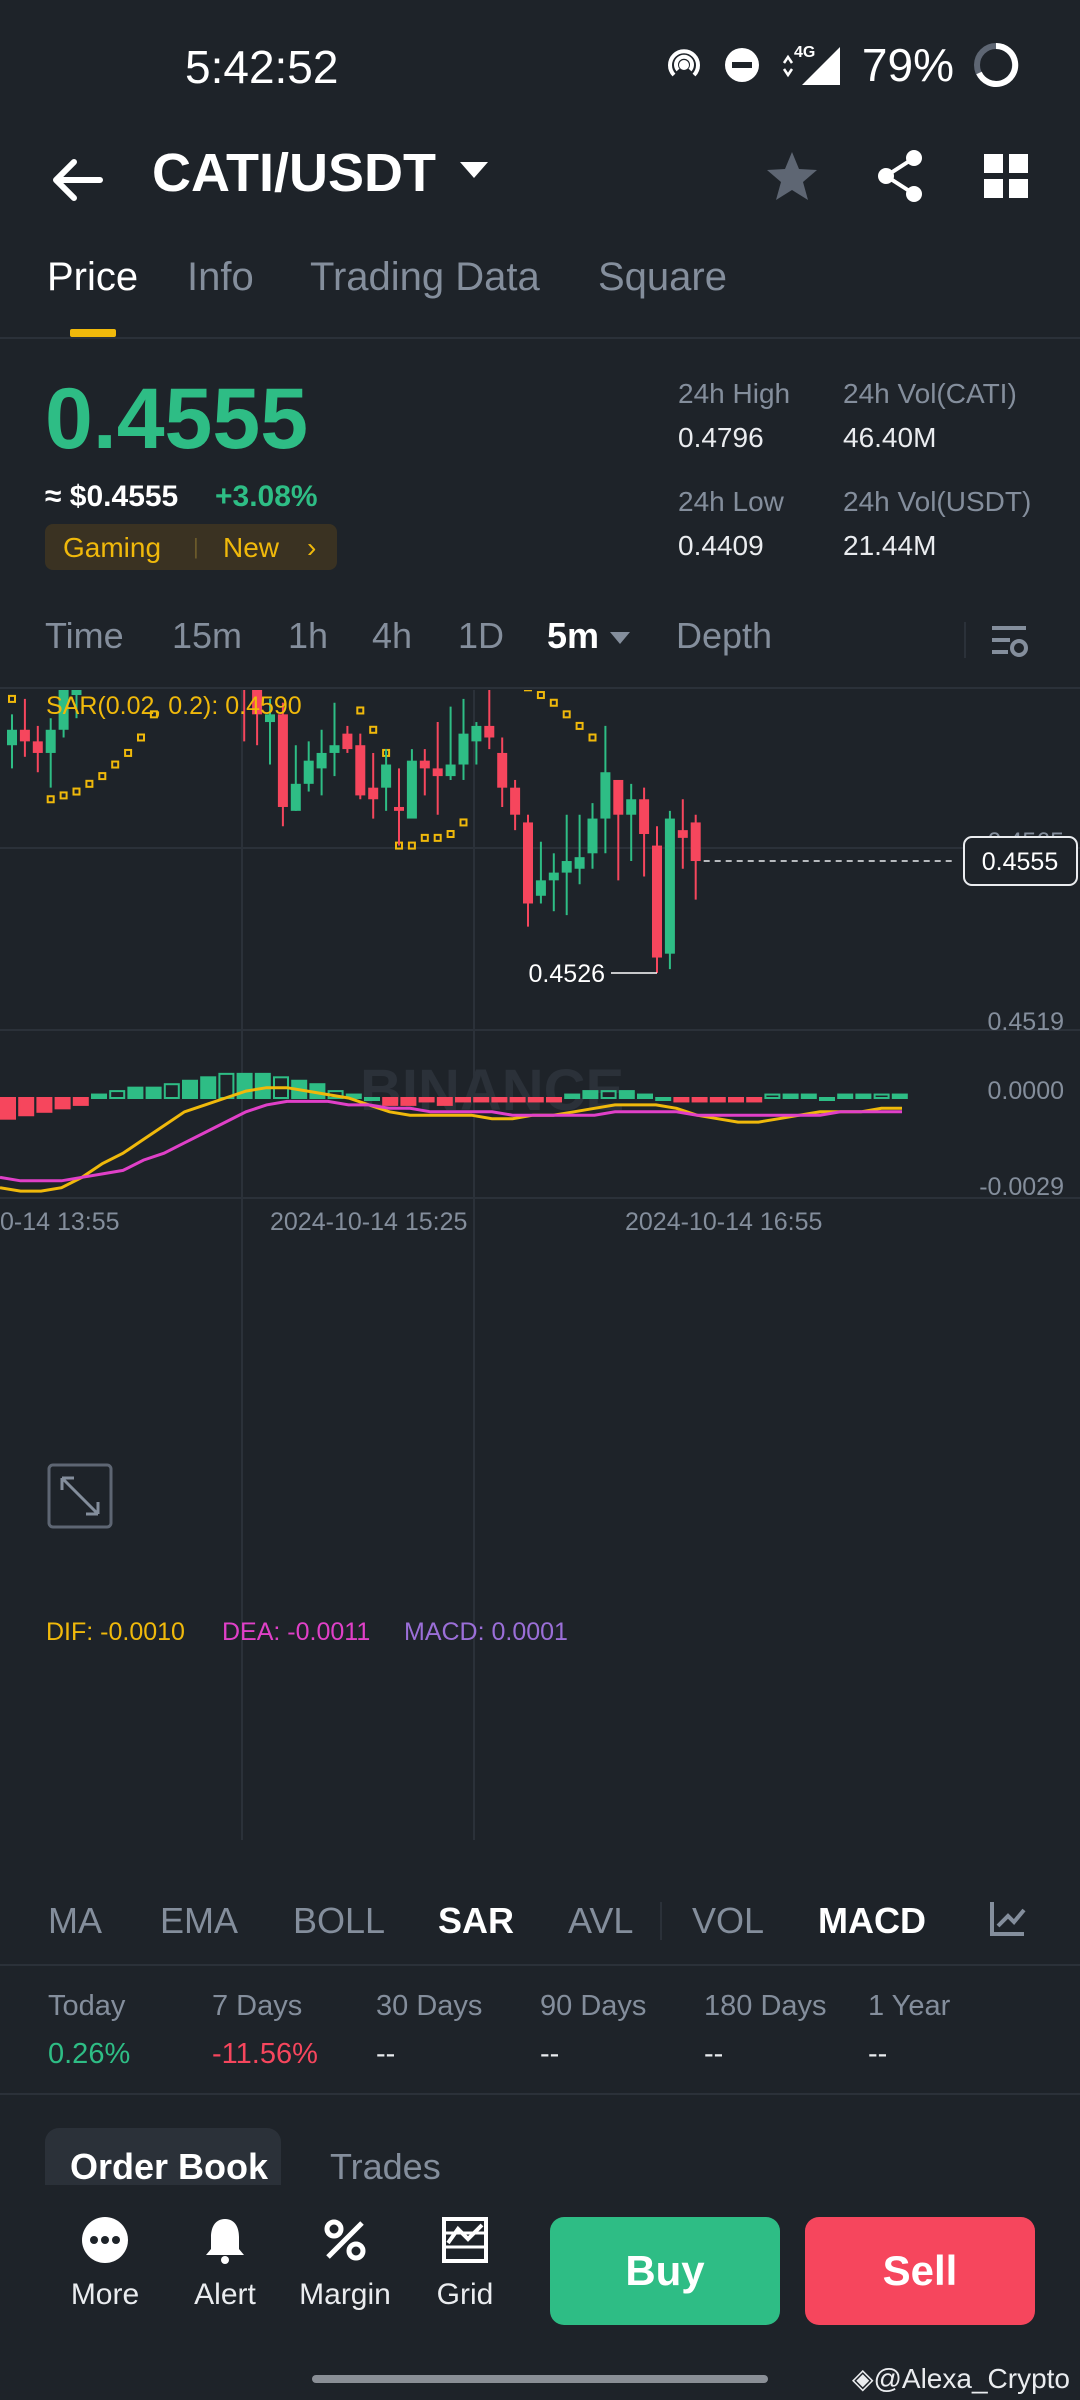  What do you see at coordinates (75, 1921) in the screenshot?
I see `indicator-ma: MA` at bounding box center [75, 1921].